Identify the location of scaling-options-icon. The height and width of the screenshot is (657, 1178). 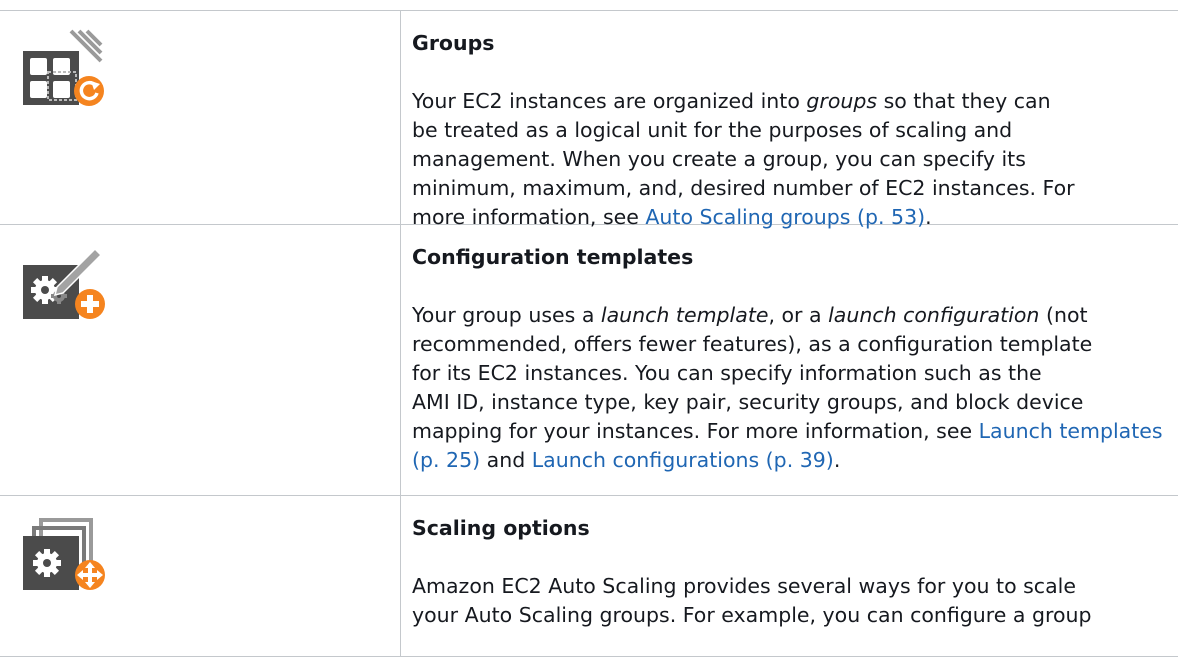
(64, 554).